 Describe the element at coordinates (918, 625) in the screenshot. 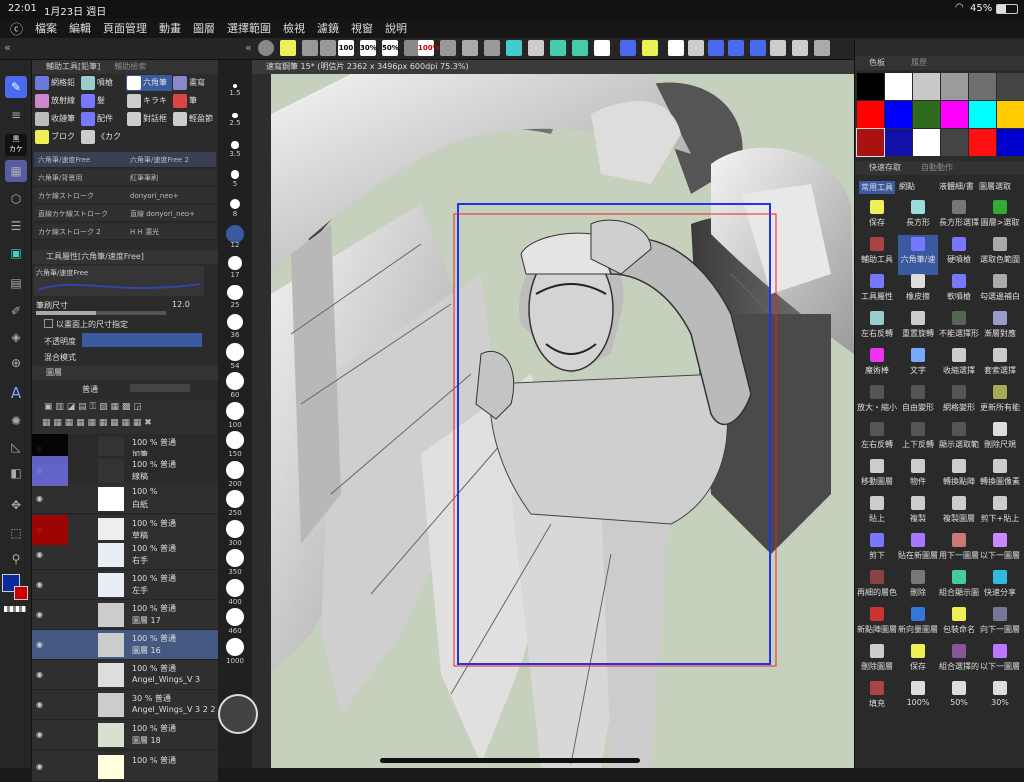

I see `quick-action: 新向量圖層` at that location.